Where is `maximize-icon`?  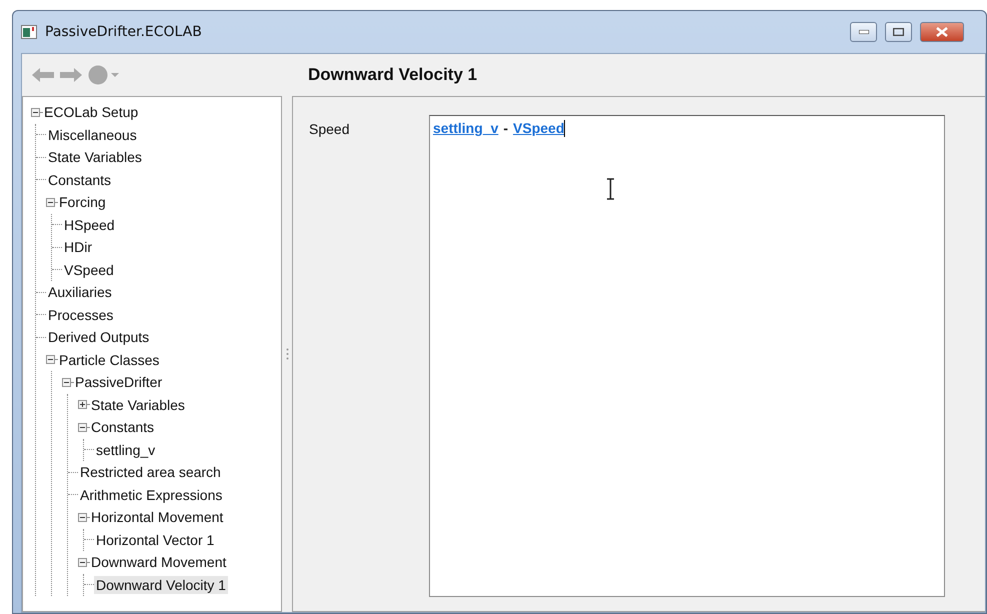 maximize-icon is located at coordinates (898, 32).